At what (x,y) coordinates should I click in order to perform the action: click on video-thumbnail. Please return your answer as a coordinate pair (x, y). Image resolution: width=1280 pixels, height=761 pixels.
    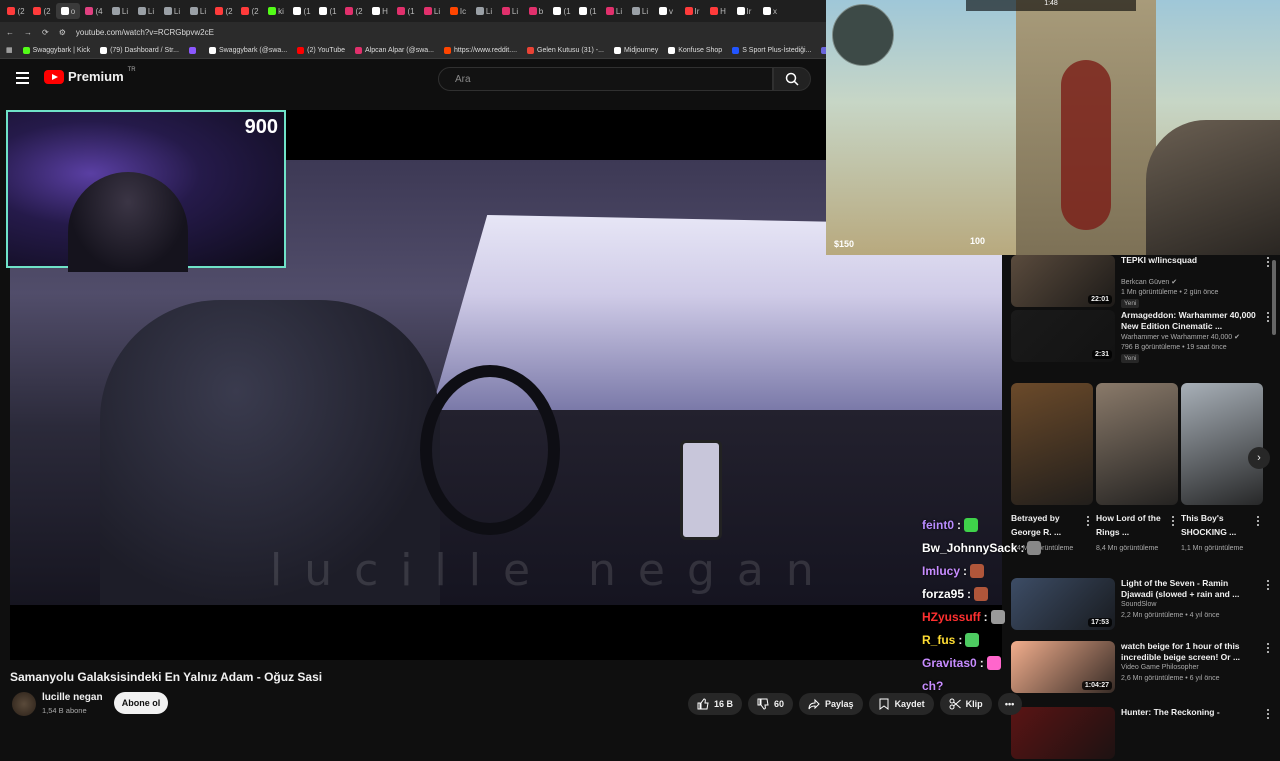
    Looking at the image, I should click on (1063, 733).